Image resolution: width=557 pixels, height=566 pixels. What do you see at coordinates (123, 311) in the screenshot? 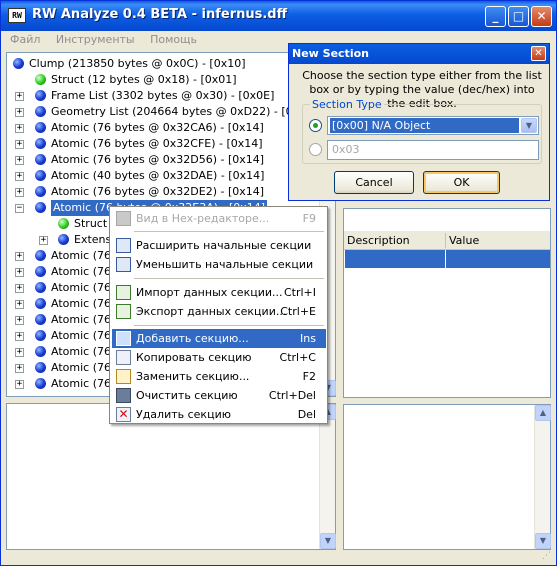
I see `export-icon` at bounding box center [123, 311].